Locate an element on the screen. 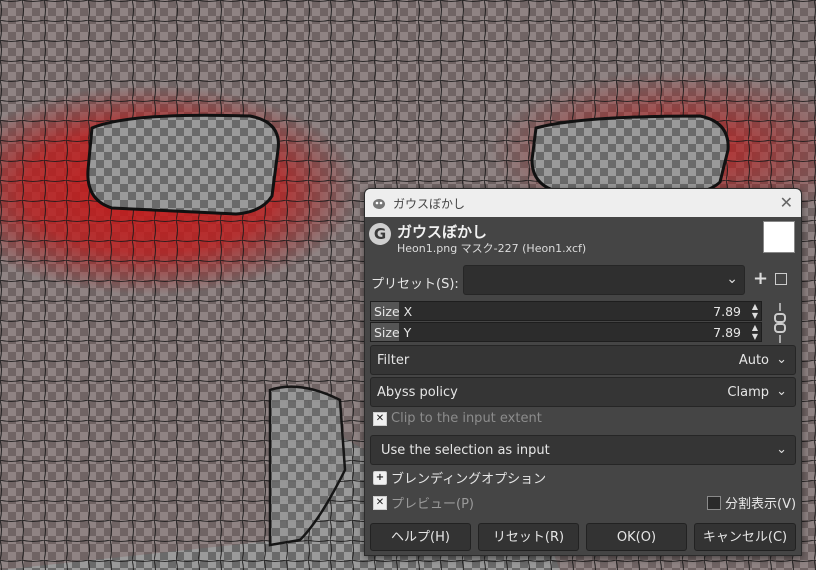  preview-label: プレビュー(P) is located at coordinates (432, 504).